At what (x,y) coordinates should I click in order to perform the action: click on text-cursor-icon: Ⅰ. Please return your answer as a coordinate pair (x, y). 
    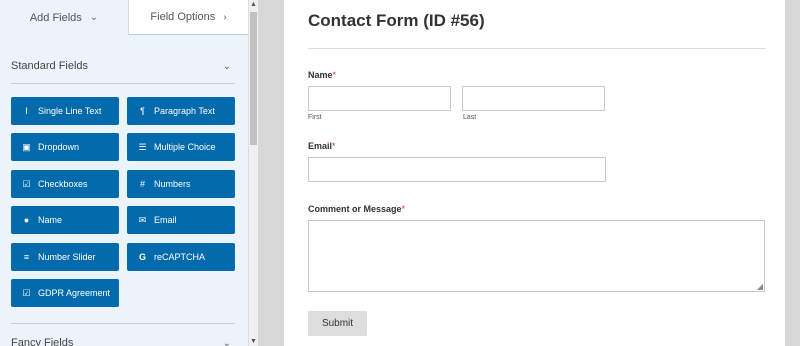
    Looking at the image, I should click on (26, 110).